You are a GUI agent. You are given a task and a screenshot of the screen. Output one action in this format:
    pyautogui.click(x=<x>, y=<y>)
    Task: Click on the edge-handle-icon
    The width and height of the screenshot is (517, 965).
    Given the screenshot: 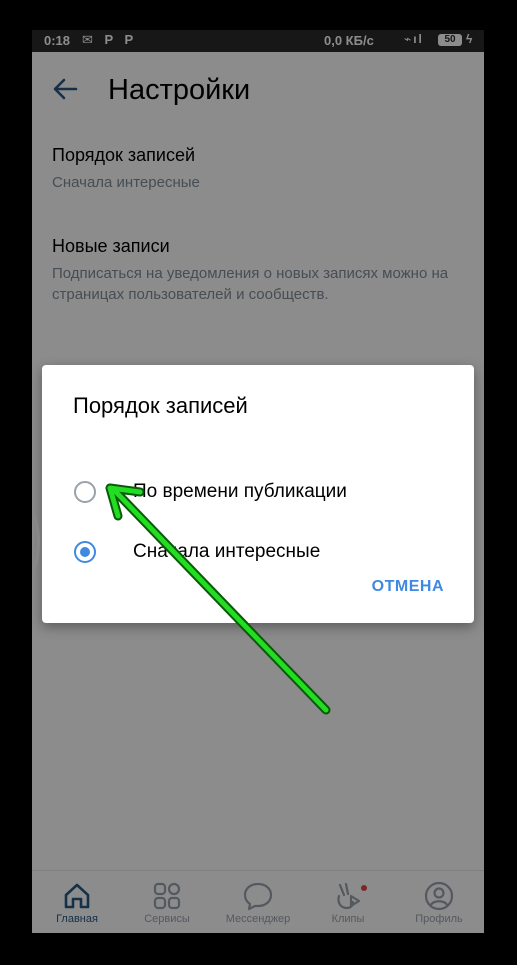 What is the action you would take?
    pyautogui.click(x=36, y=542)
    